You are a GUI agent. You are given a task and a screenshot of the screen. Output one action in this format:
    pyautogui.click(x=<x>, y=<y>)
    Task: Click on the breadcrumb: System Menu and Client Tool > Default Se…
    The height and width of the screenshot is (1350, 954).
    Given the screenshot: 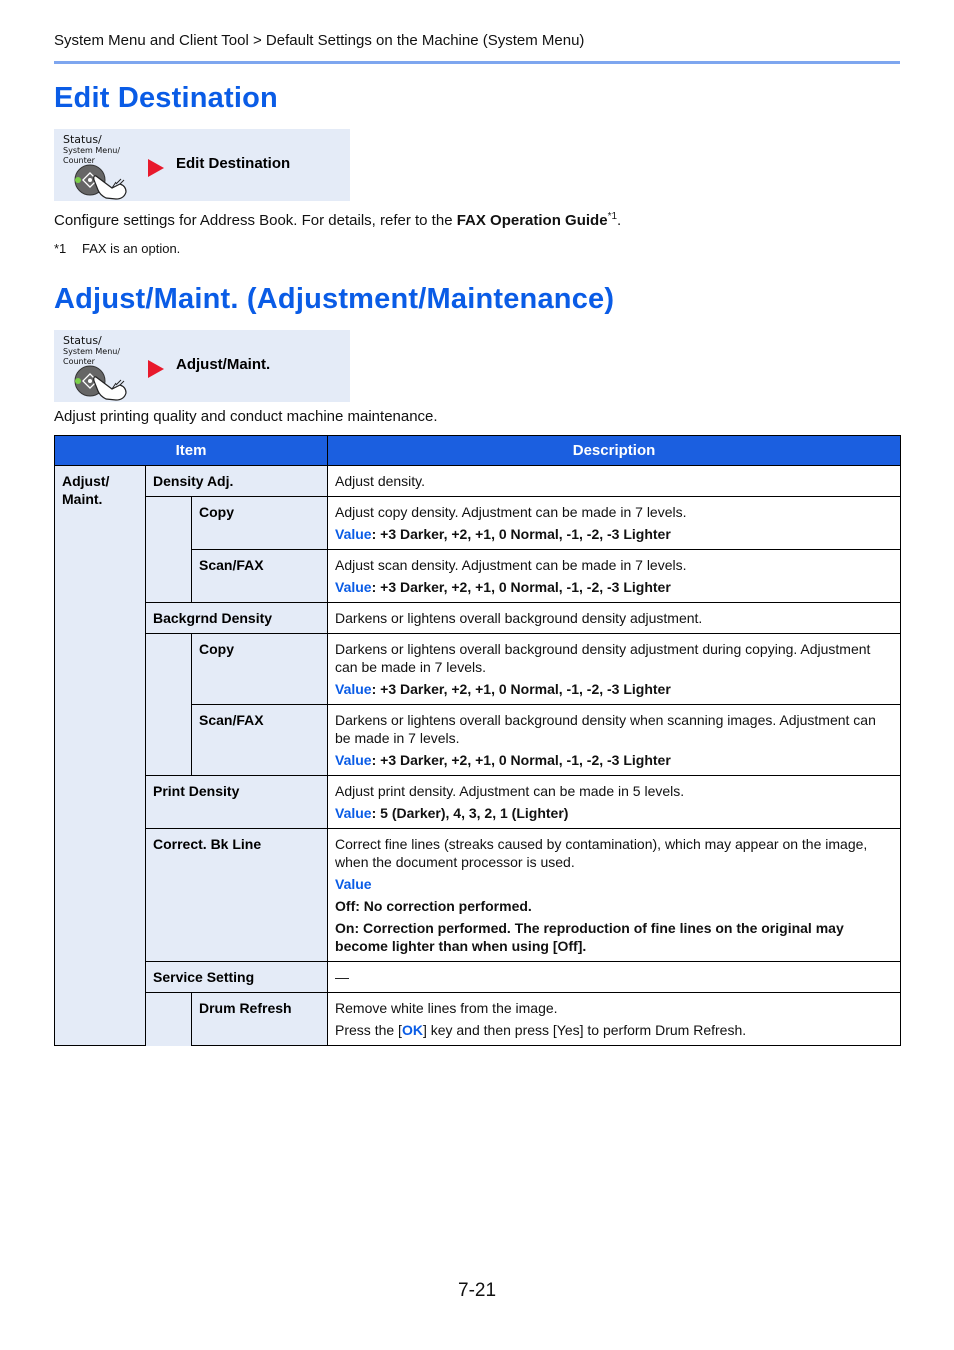 What is the action you would take?
    pyautogui.click(x=319, y=40)
    